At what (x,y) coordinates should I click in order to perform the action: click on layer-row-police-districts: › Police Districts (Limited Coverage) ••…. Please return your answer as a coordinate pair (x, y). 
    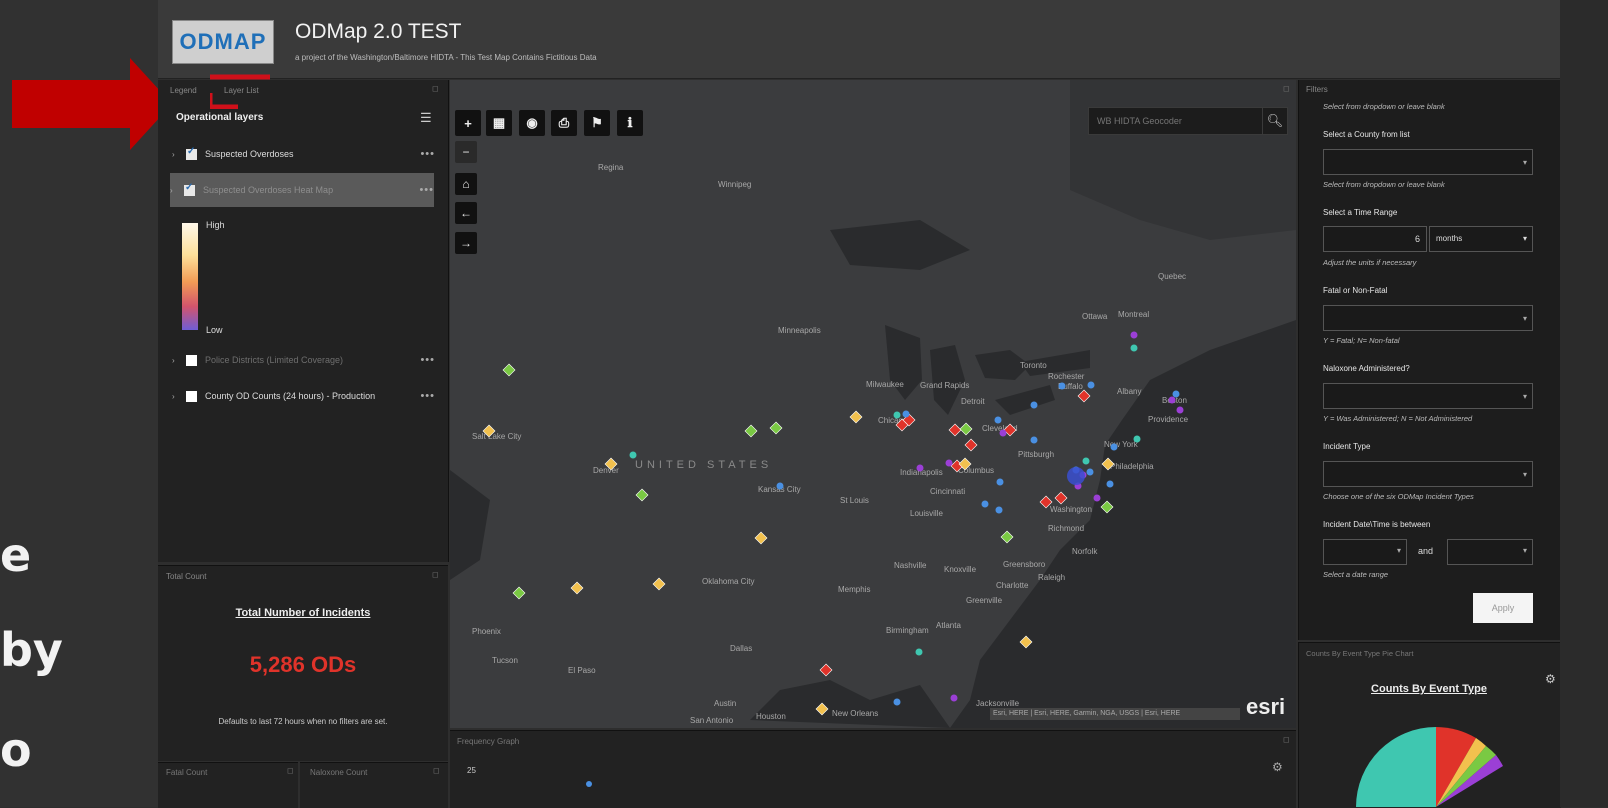
    Looking at the image, I should click on (303, 360).